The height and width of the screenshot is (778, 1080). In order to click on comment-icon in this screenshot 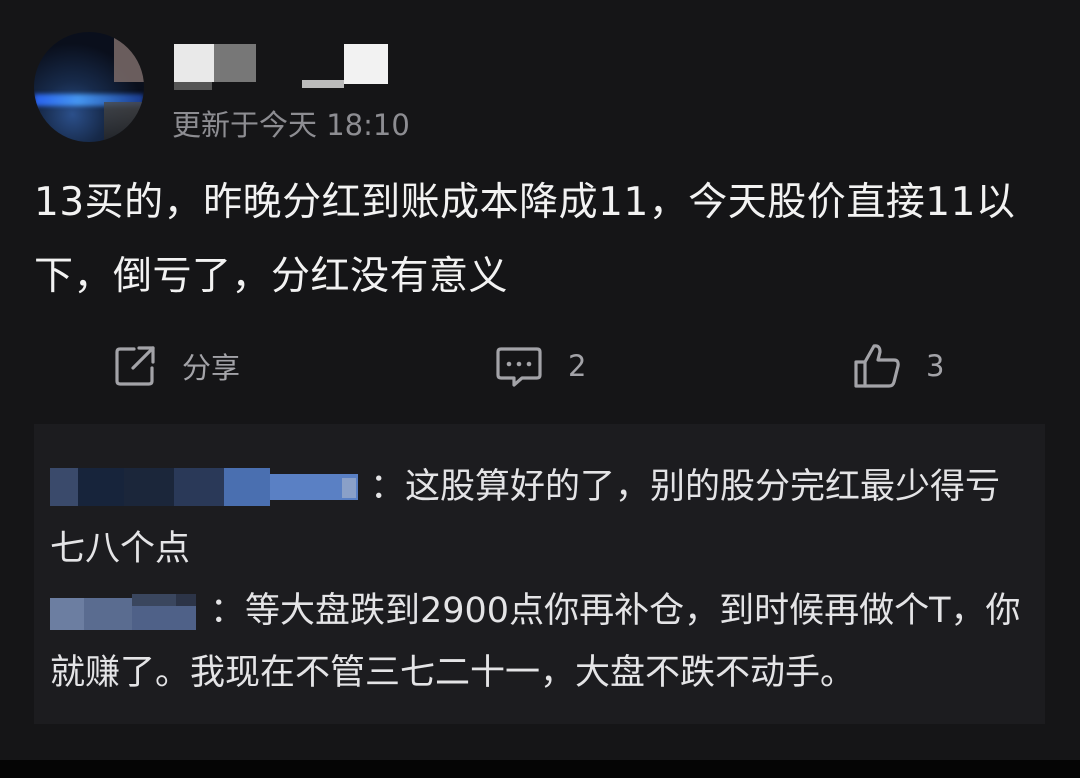, I will do `click(519, 366)`.